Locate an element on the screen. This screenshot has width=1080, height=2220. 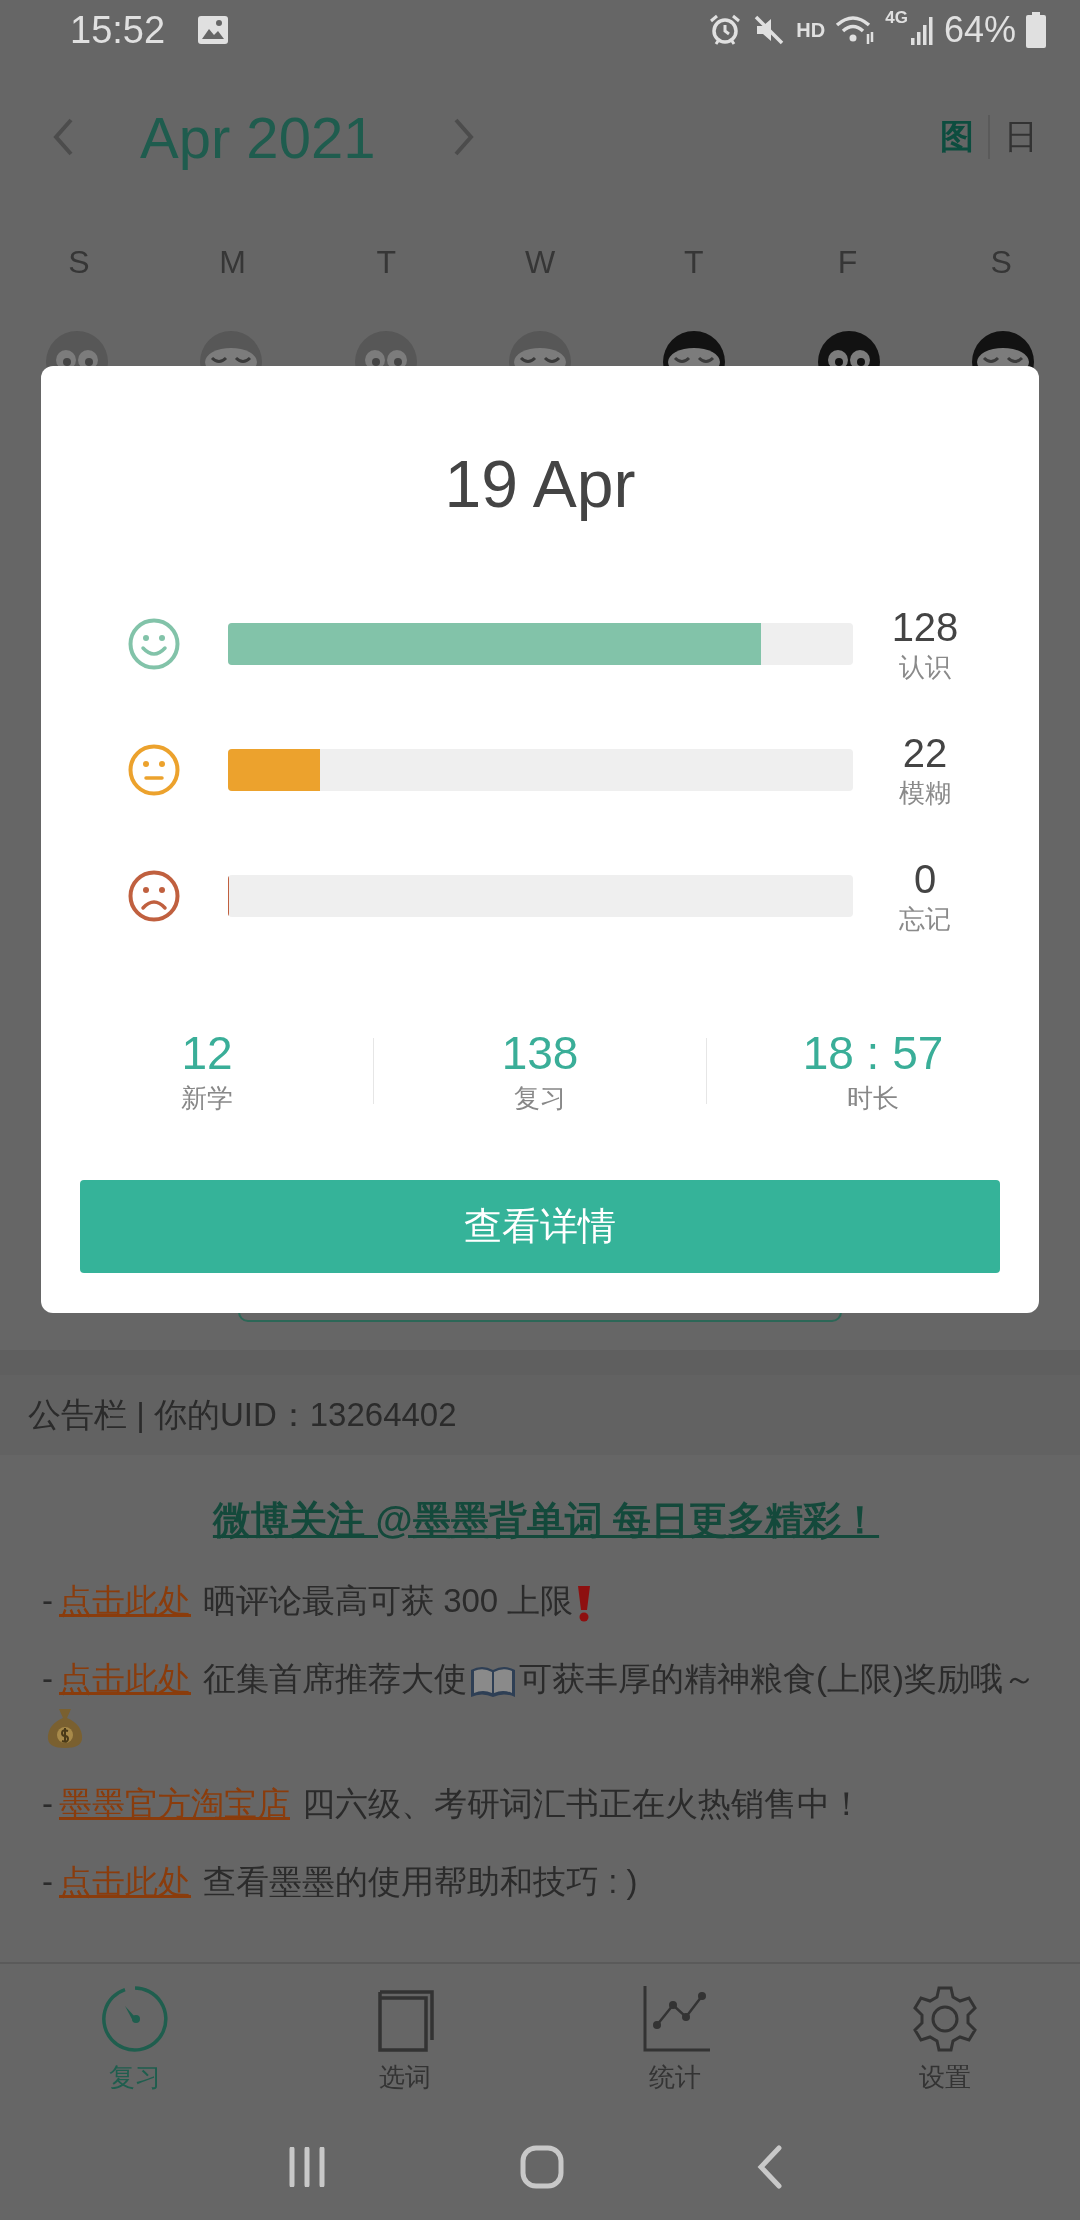
battery-percent: 64% is located at coordinates (979, 30).